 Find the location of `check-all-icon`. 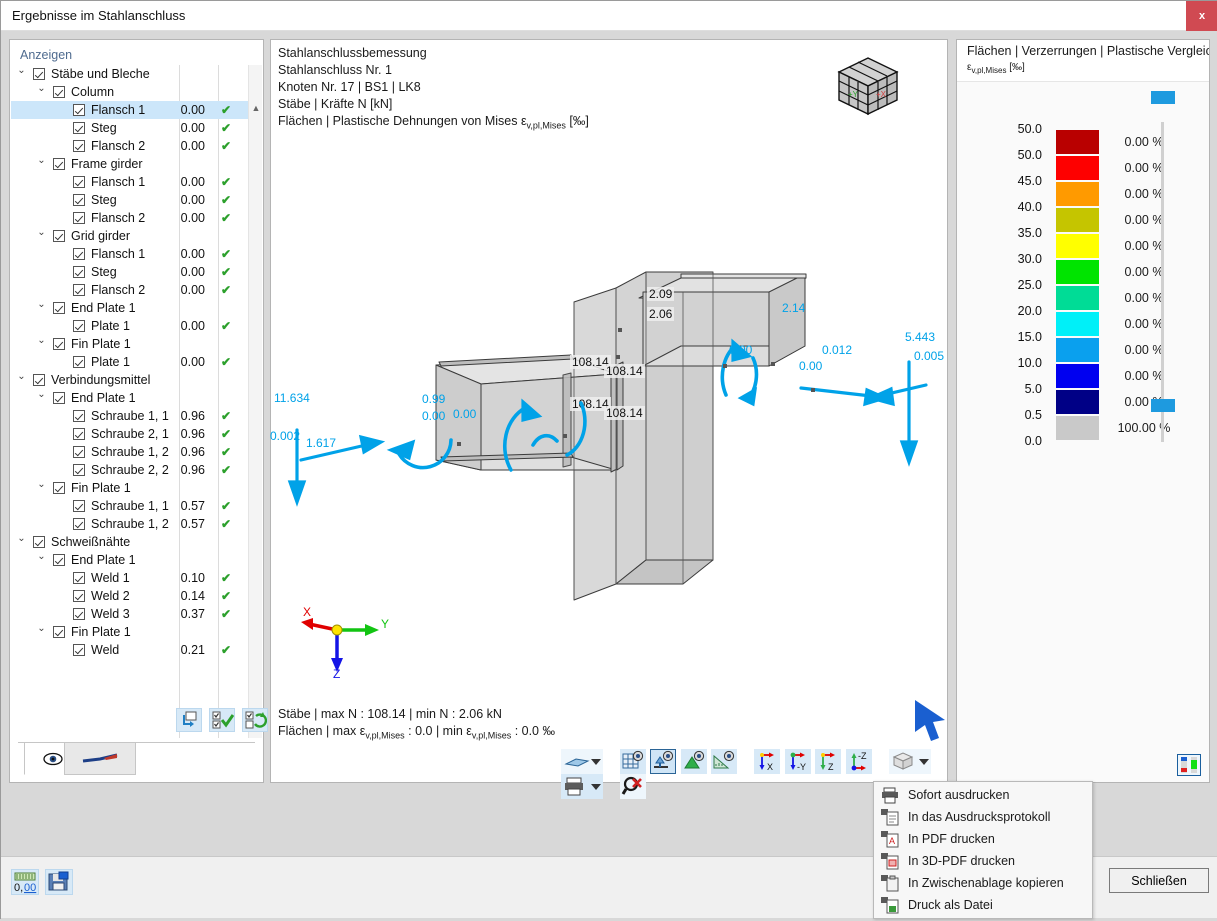

check-all-icon is located at coordinates (222, 720).